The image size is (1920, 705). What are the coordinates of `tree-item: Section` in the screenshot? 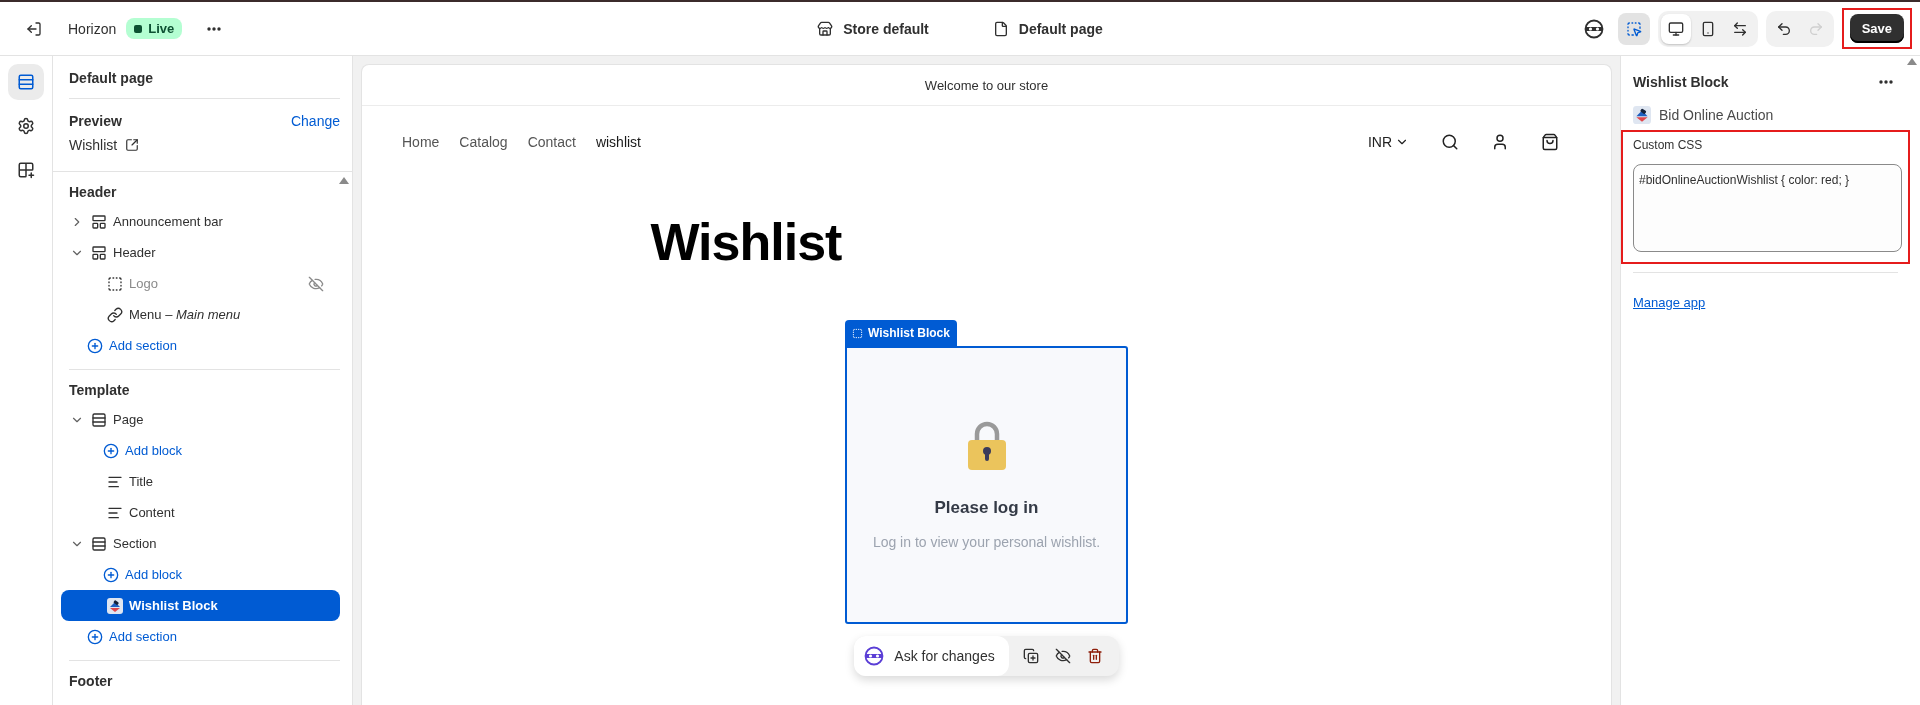 It's located at (204, 543).